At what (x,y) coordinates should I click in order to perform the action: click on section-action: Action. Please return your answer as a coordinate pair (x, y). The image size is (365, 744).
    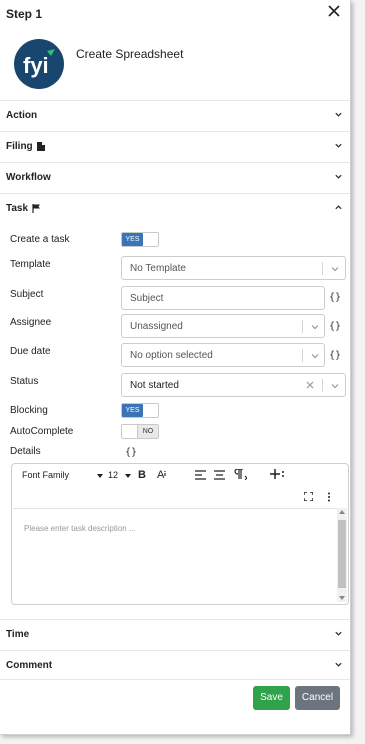
    Looking at the image, I should click on (175, 115).